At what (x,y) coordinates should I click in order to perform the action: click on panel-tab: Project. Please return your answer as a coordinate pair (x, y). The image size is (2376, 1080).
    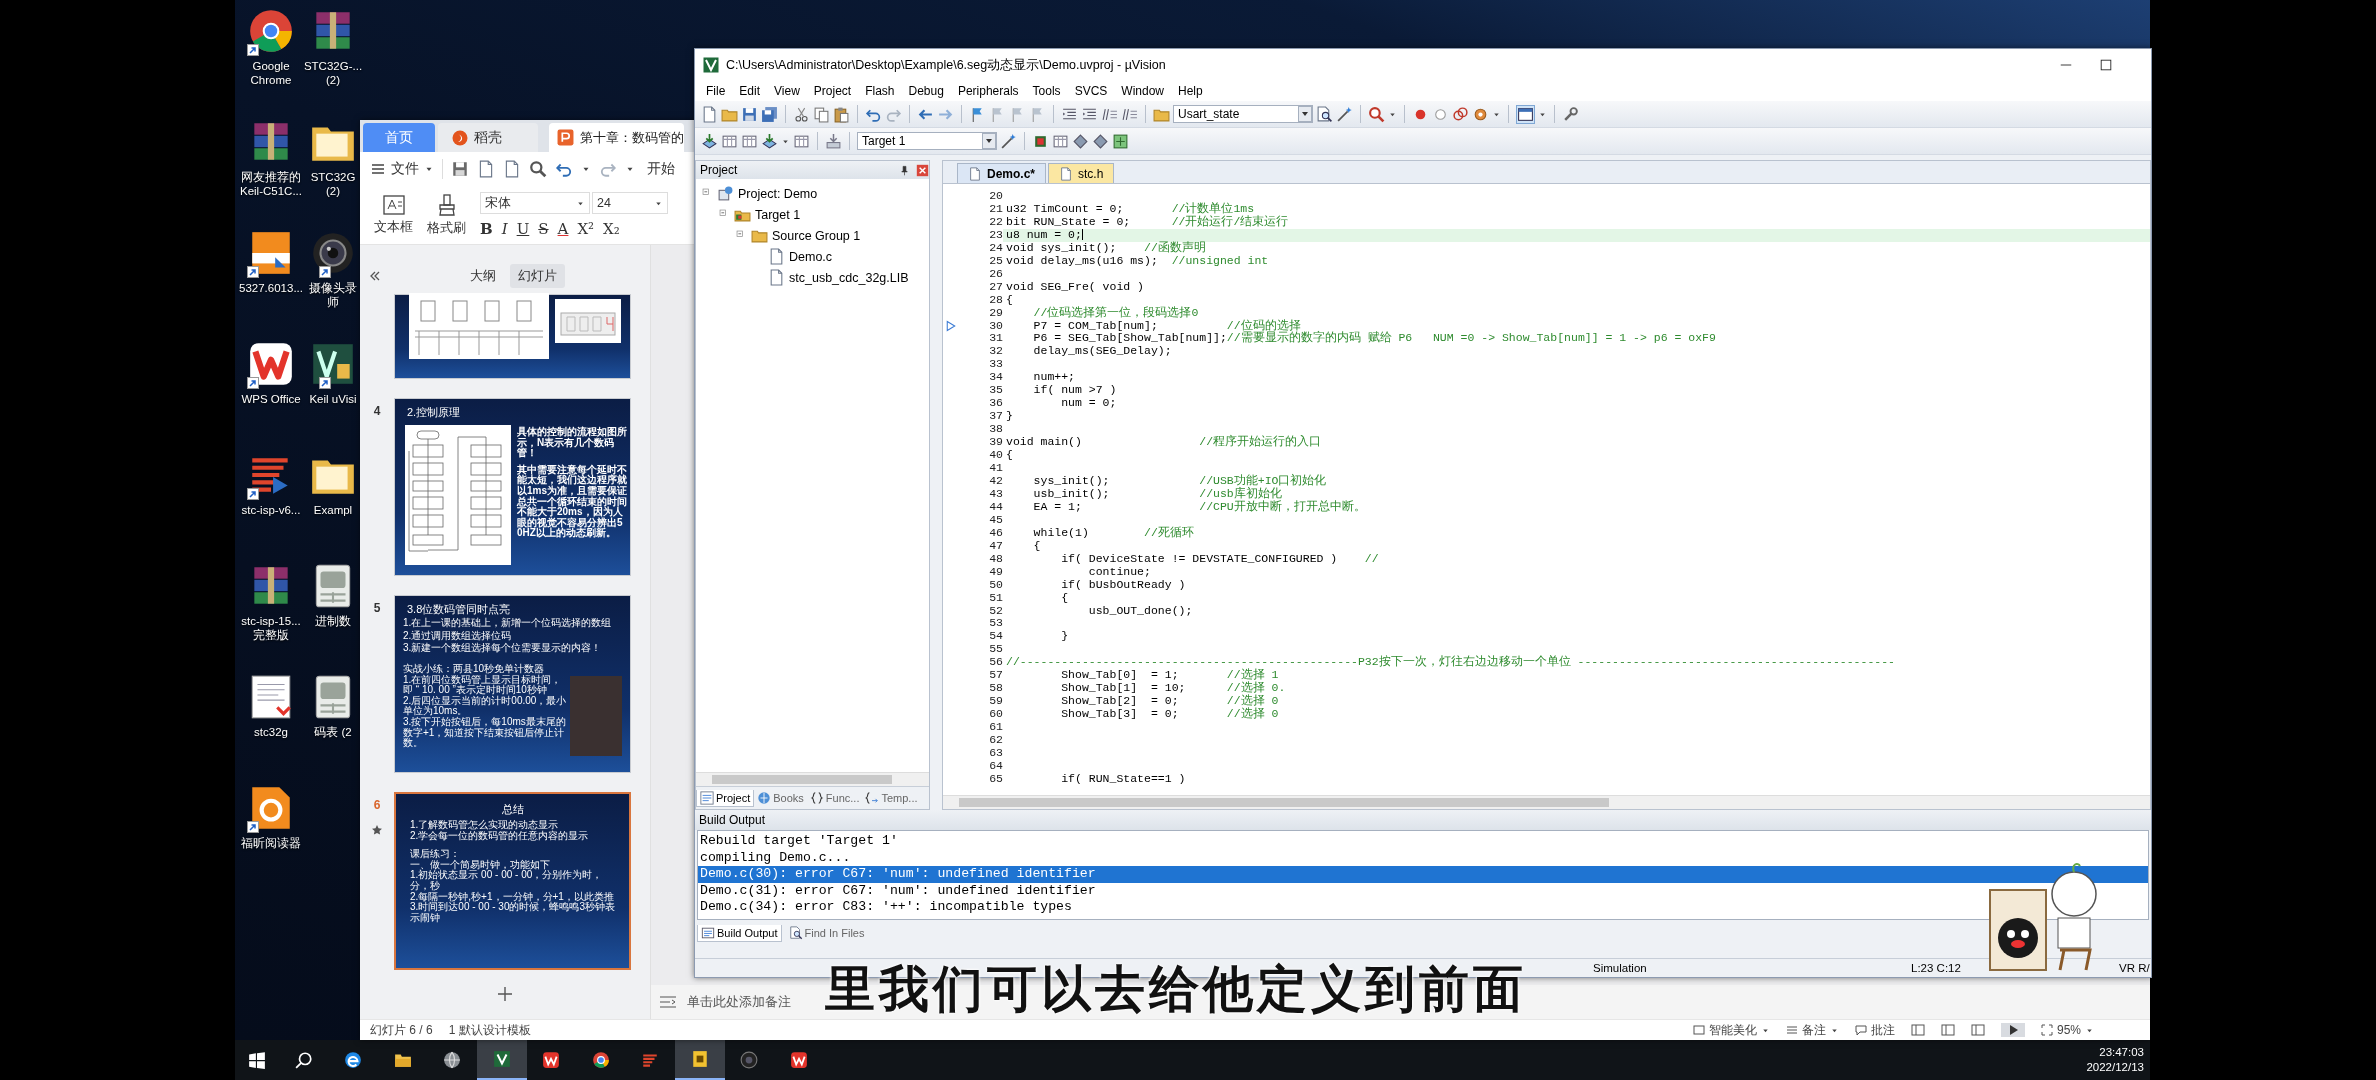
    Looking at the image, I should click on (725, 798).